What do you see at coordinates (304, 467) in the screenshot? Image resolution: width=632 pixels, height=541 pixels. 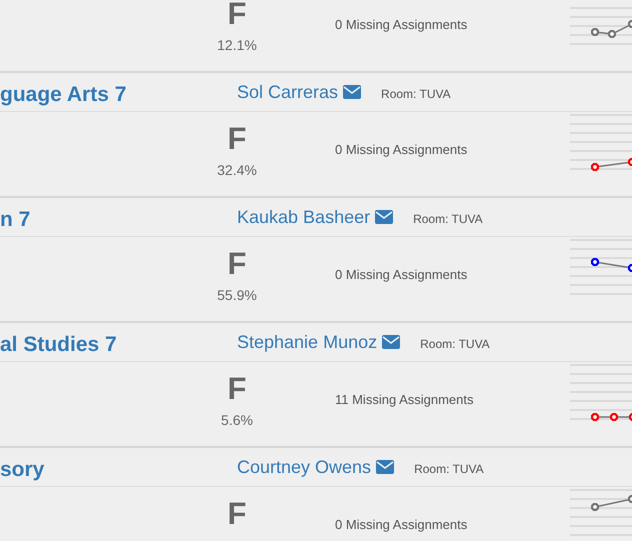 I see `teacher-link: Courtney Owens` at bounding box center [304, 467].